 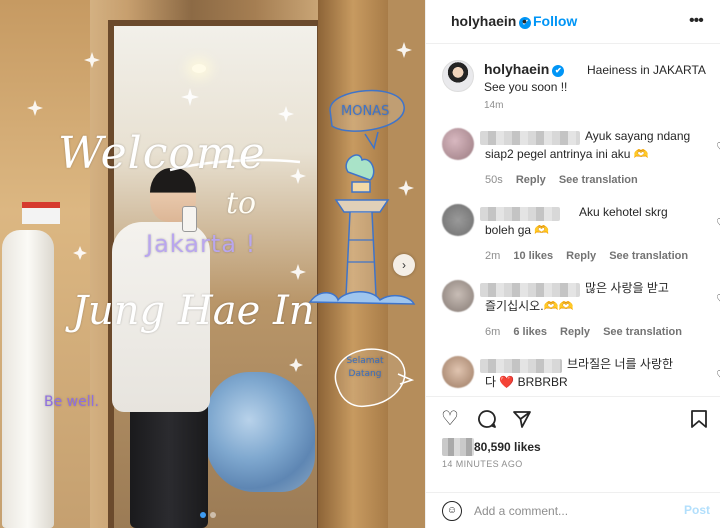 I want to click on post-header: holyhaein ✔ • Follow •••, so click(x=573, y=22).